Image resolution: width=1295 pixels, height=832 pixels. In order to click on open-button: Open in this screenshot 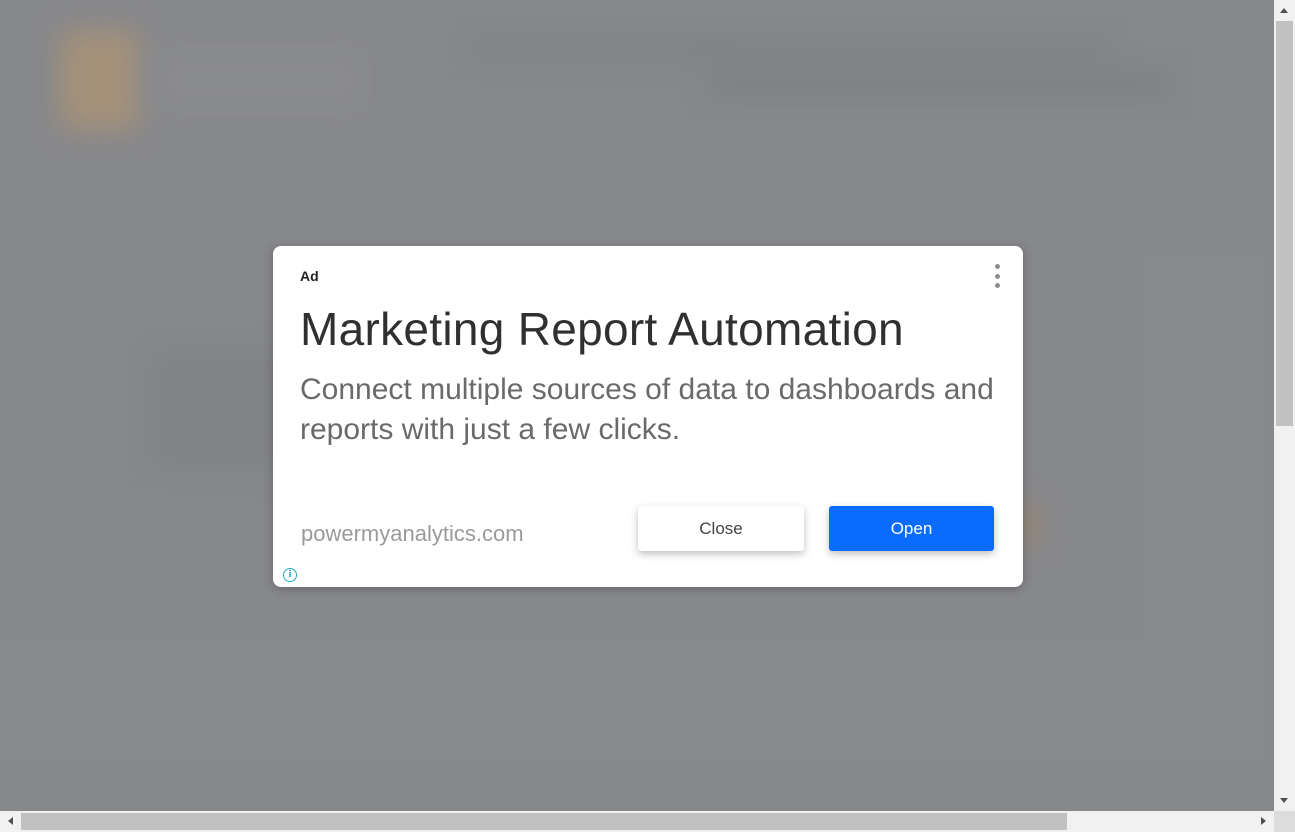, I will do `click(911, 528)`.